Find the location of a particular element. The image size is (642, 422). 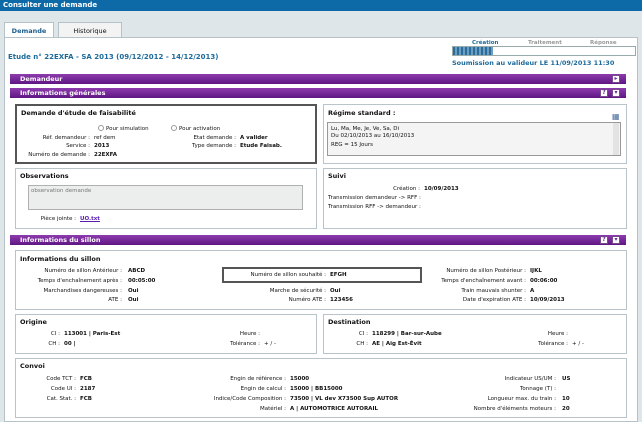

creation-value: 10/09/2013 is located at coordinates (441, 189).